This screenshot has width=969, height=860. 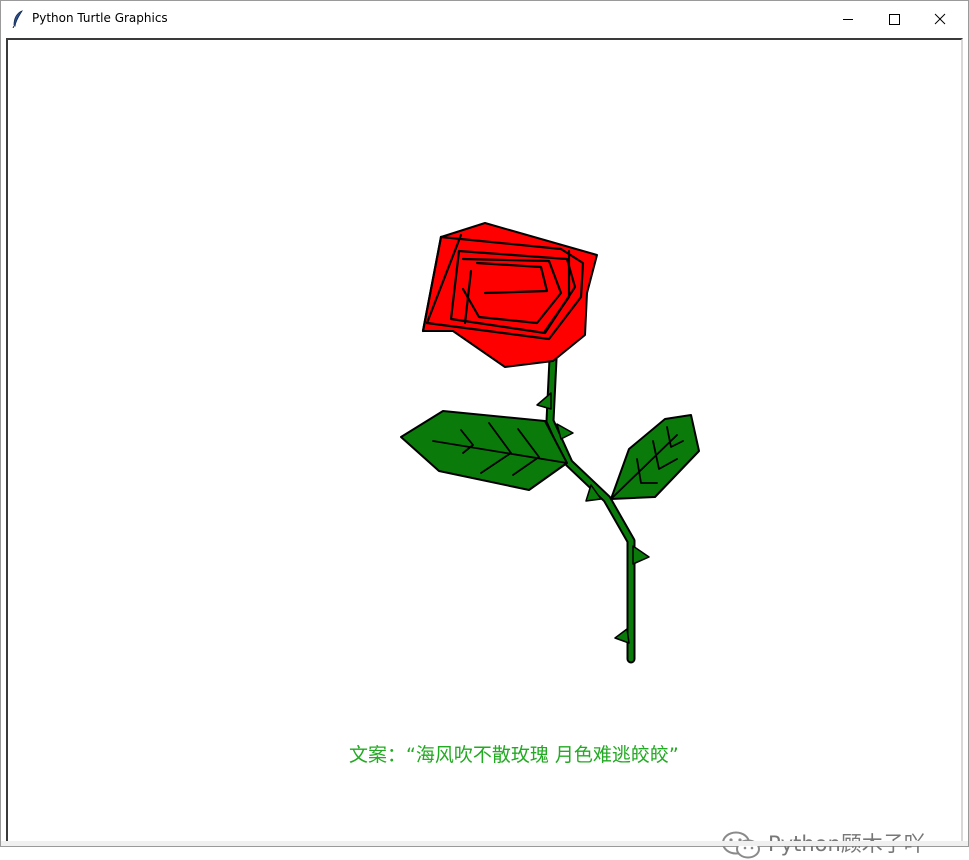 What do you see at coordinates (590, 509) in the screenshot?
I see `rose-stem` at bounding box center [590, 509].